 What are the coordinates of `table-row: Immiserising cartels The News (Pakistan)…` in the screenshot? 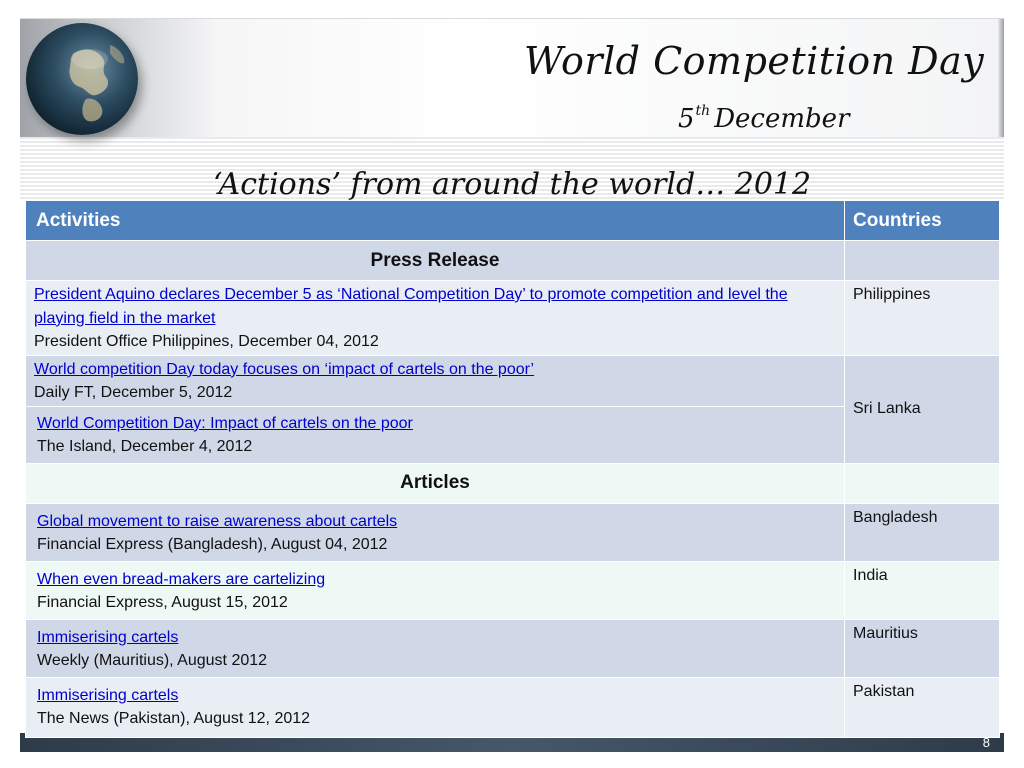 It's located at (512, 707).